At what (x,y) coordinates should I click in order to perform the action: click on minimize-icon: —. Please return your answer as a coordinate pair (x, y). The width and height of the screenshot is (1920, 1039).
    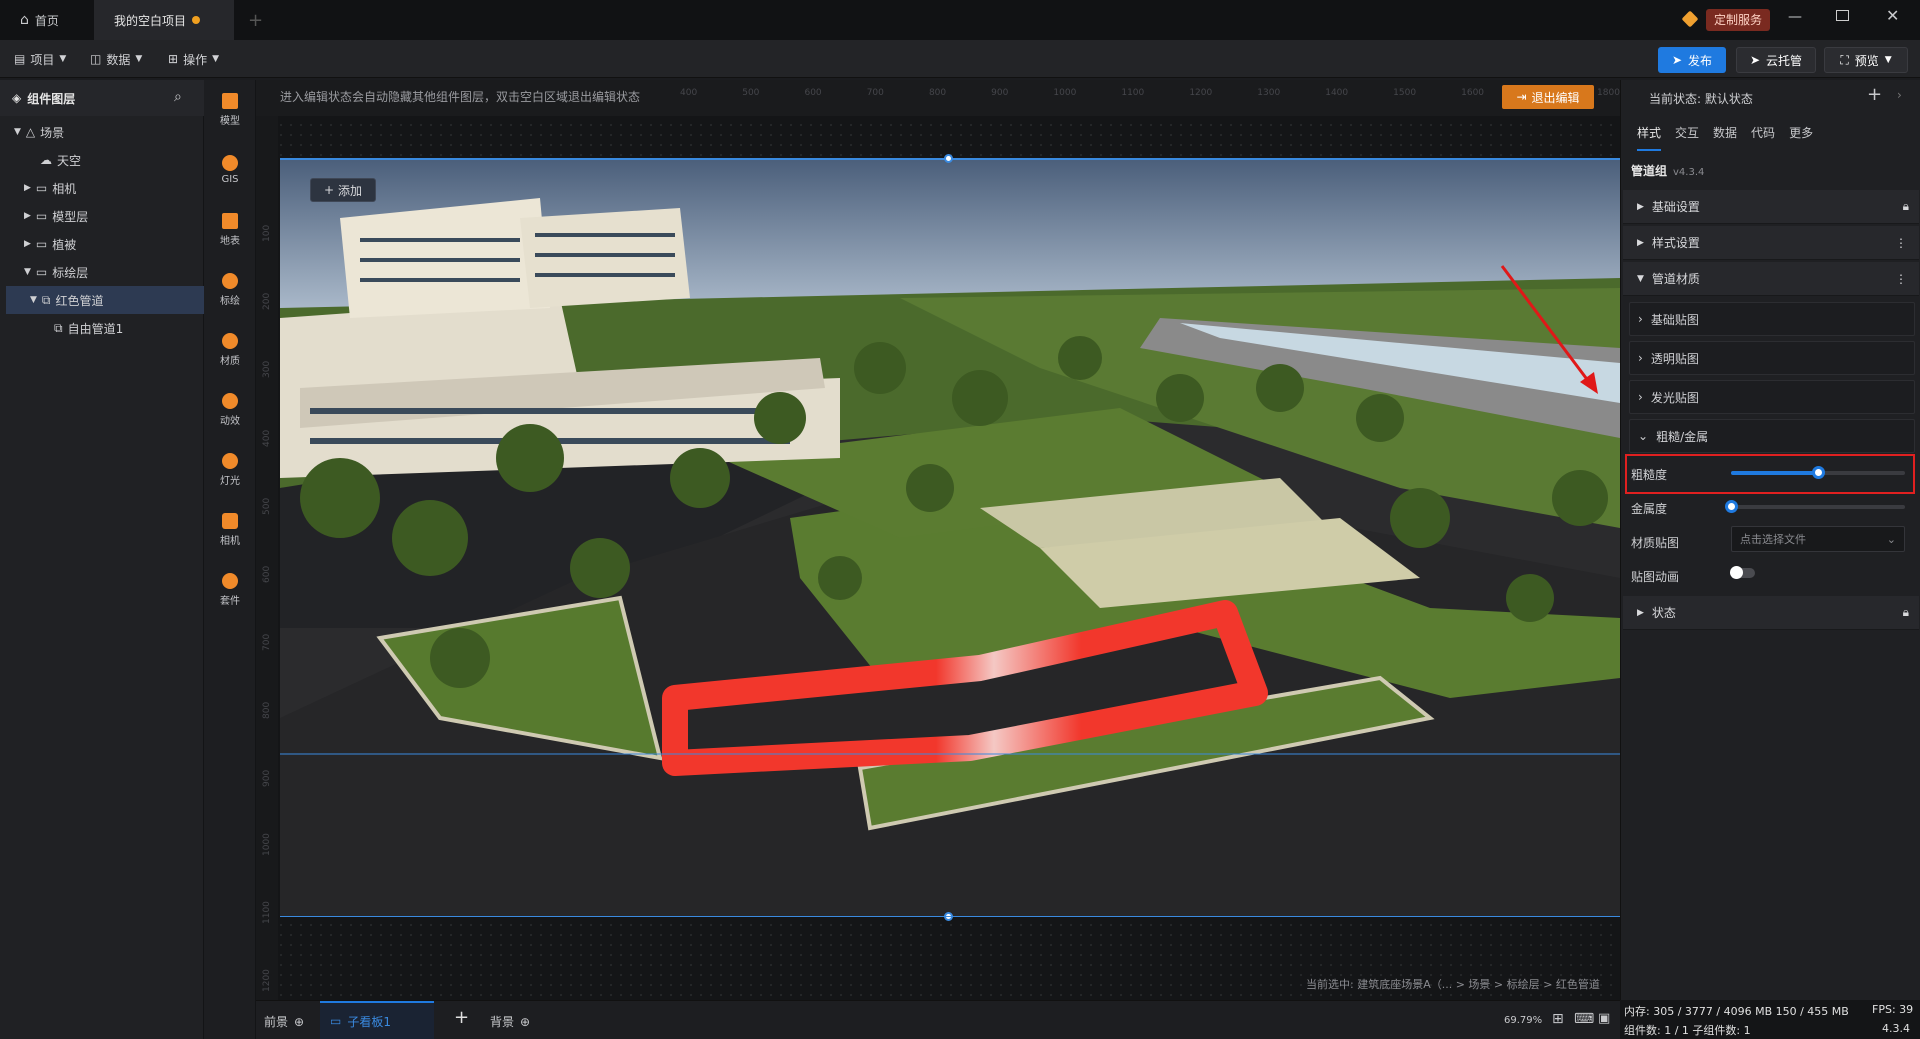
    Looking at the image, I should click on (1795, 17).